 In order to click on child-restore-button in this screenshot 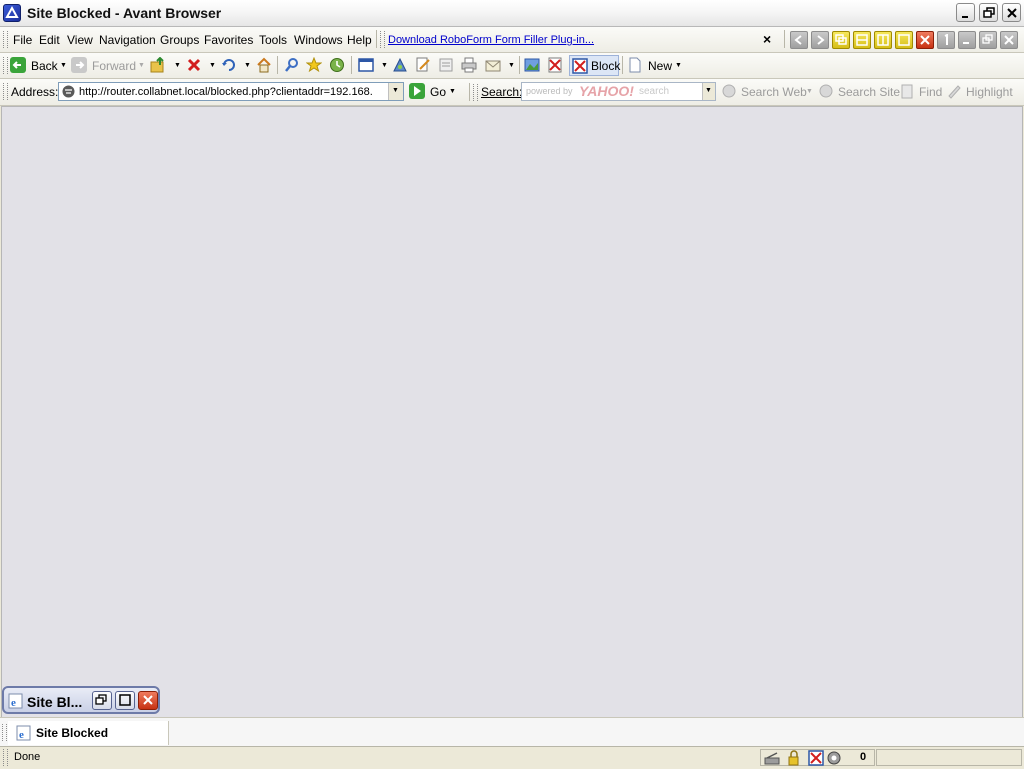, I will do `click(988, 40)`.